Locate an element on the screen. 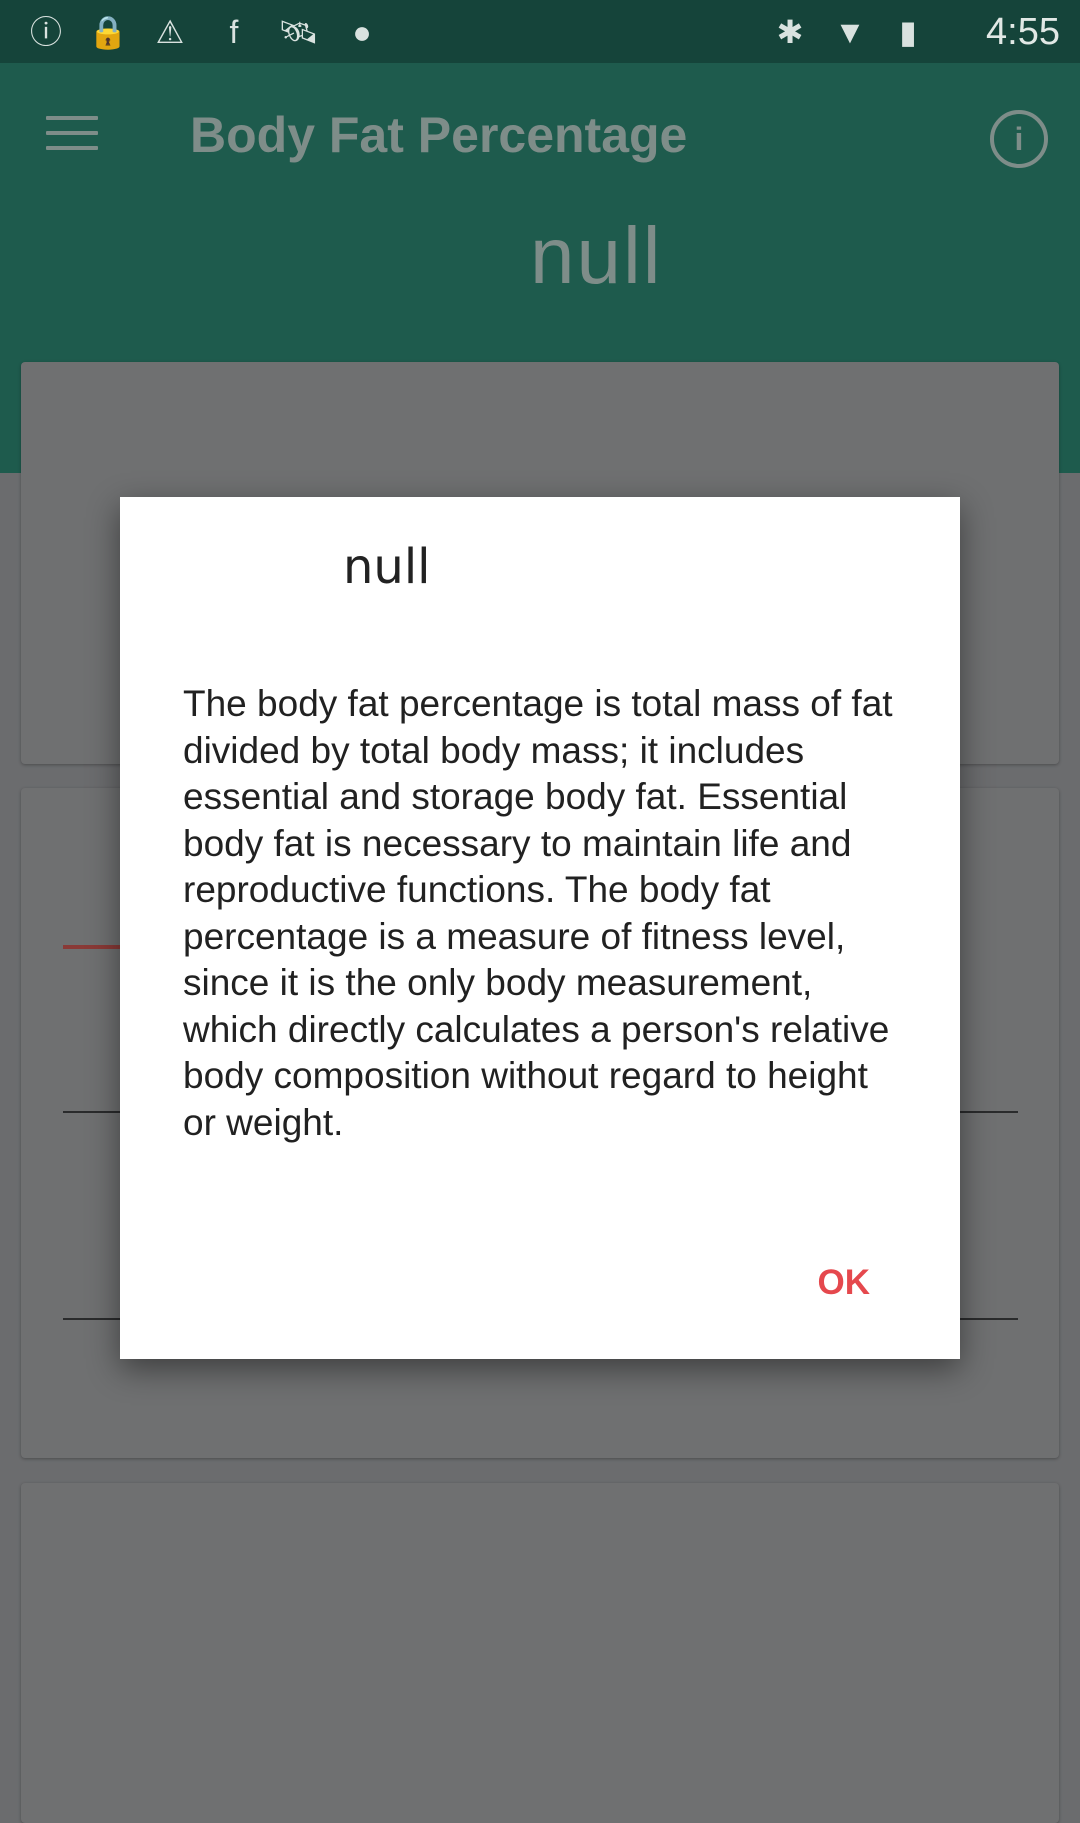 This screenshot has height=1823, width=1080. dialog-title: null is located at coordinates (387, 567).